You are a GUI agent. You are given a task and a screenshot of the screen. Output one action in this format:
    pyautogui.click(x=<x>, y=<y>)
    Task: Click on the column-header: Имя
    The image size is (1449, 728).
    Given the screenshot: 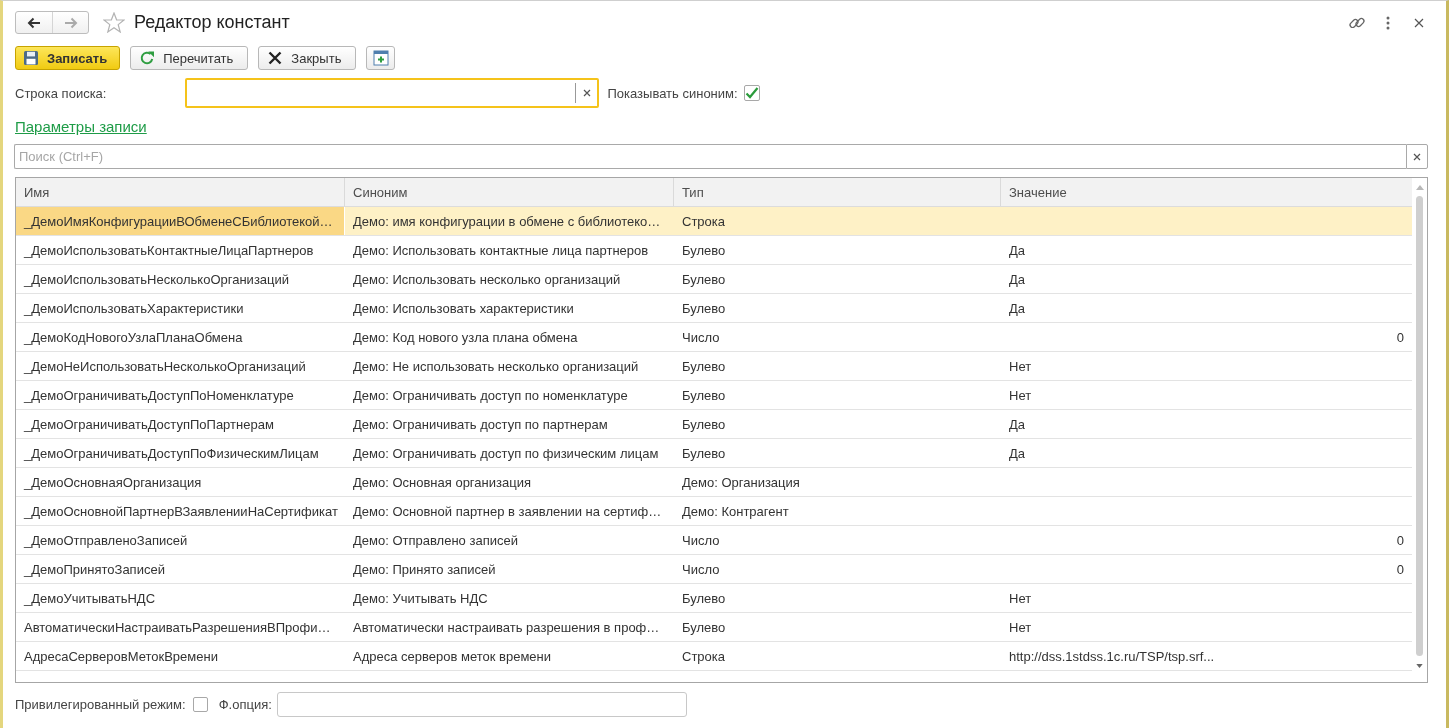 What is the action you would take?
    pyautogui.click(x=180, y=192)
    